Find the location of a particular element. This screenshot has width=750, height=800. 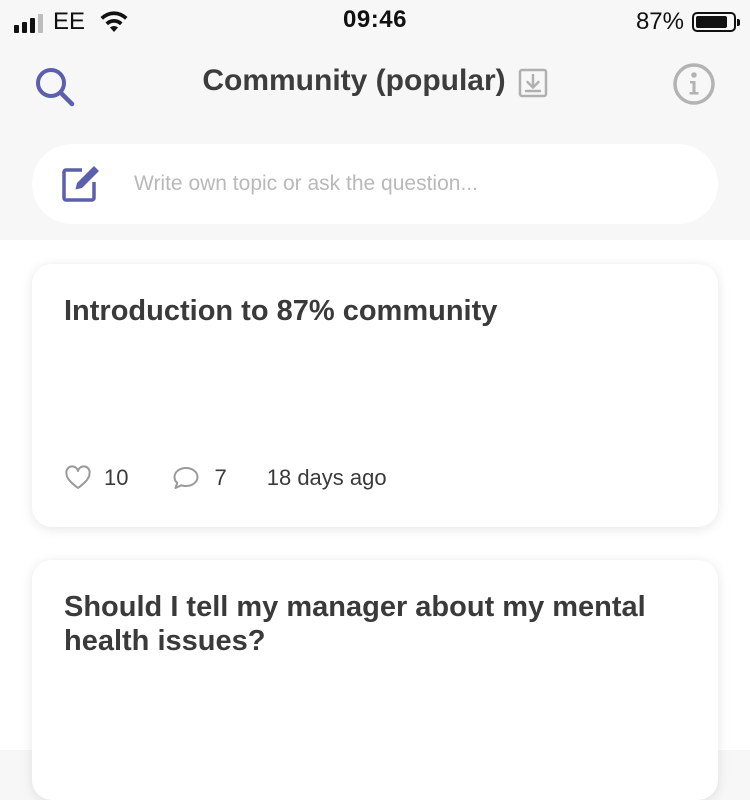

battery-percentage: 87% is located at coordinates (659, 21).